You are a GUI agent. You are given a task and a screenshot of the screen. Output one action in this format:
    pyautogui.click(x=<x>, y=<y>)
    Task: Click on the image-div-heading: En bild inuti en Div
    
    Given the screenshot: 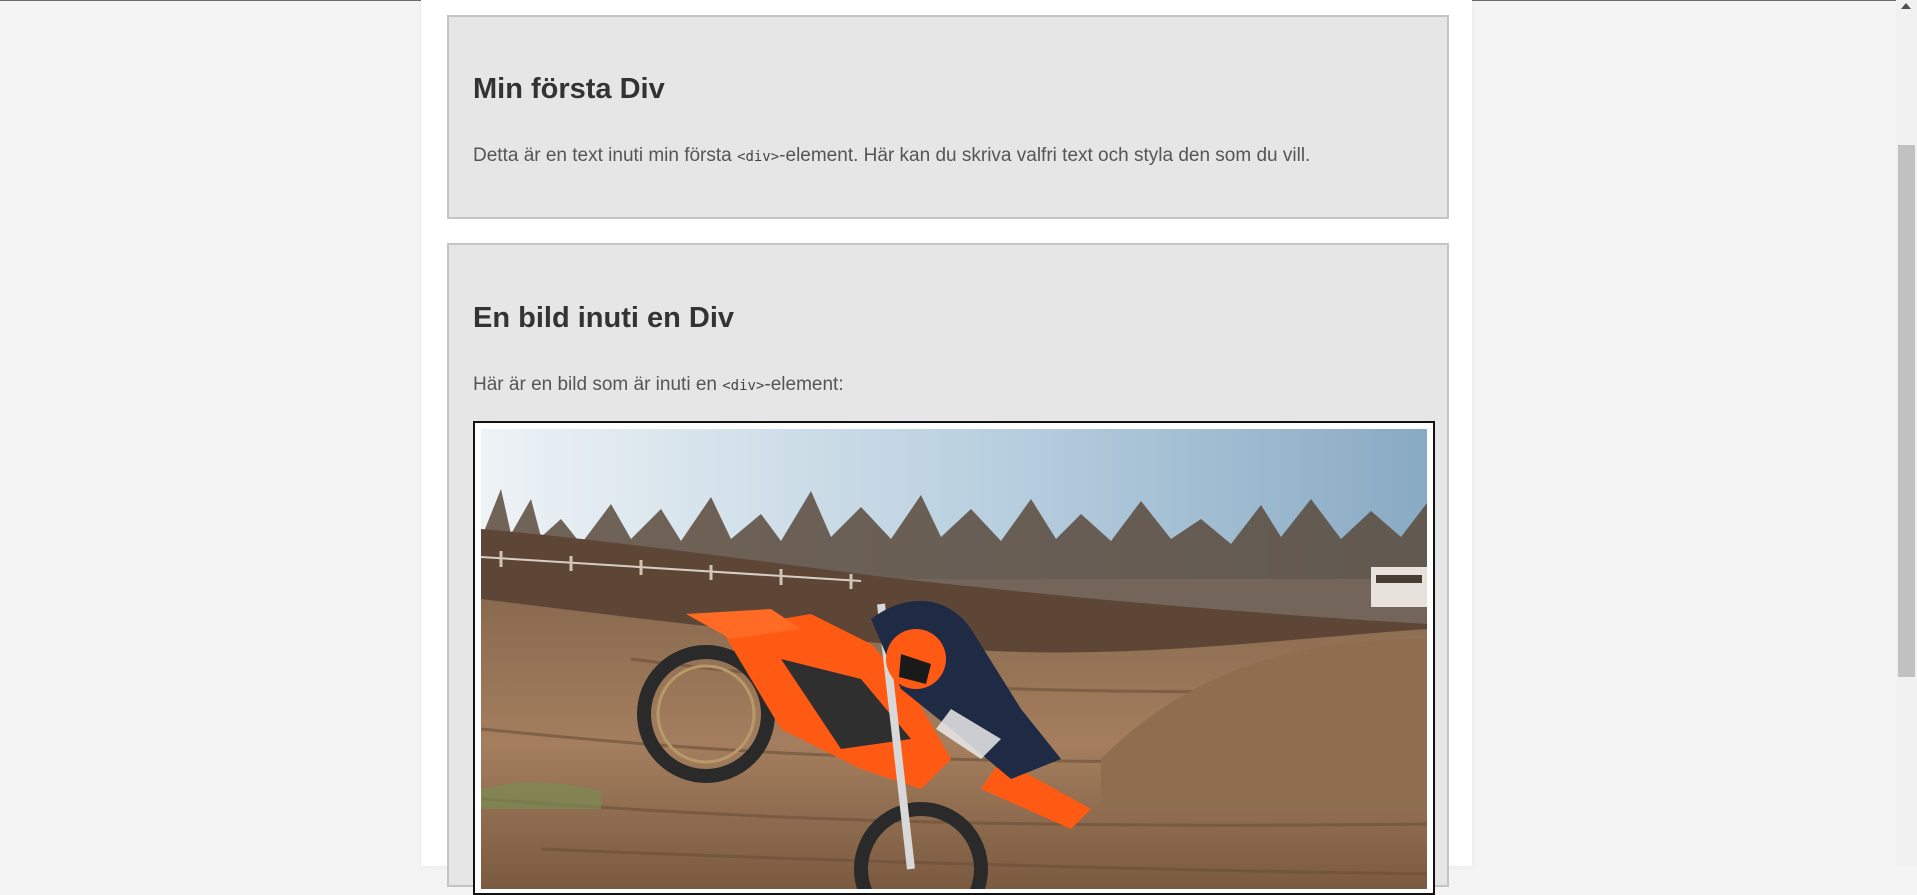 What is the action you would take?
    pyautogui.click(x=603, y=318)
    